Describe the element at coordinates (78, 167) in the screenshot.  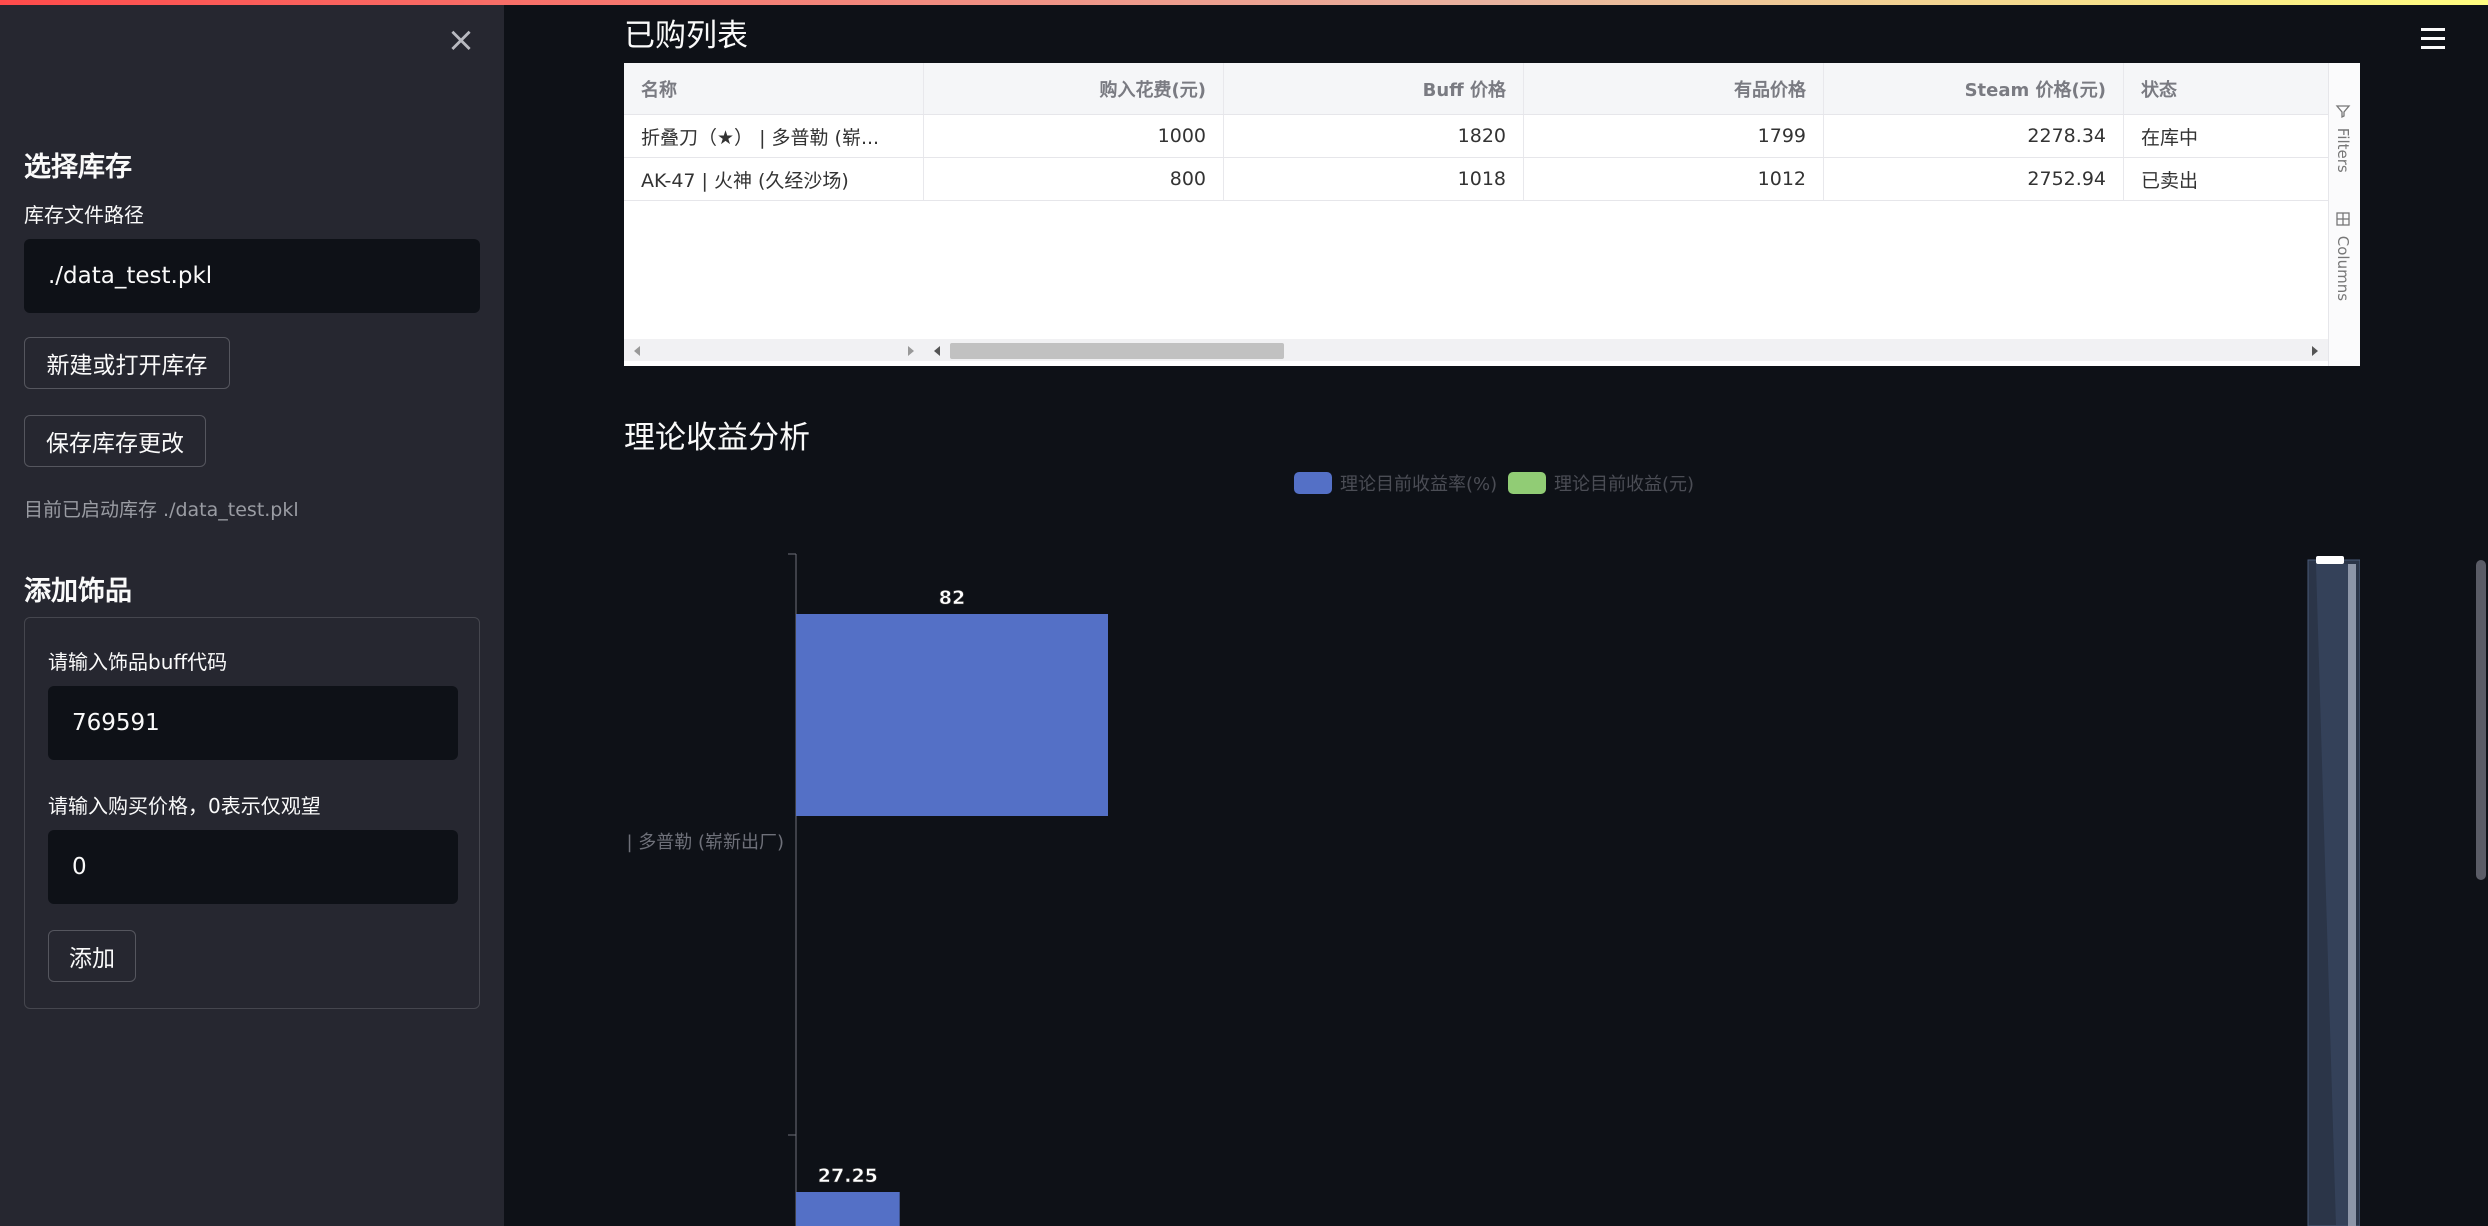
I see `section-title-select-inventory: 选择库存` at that location.